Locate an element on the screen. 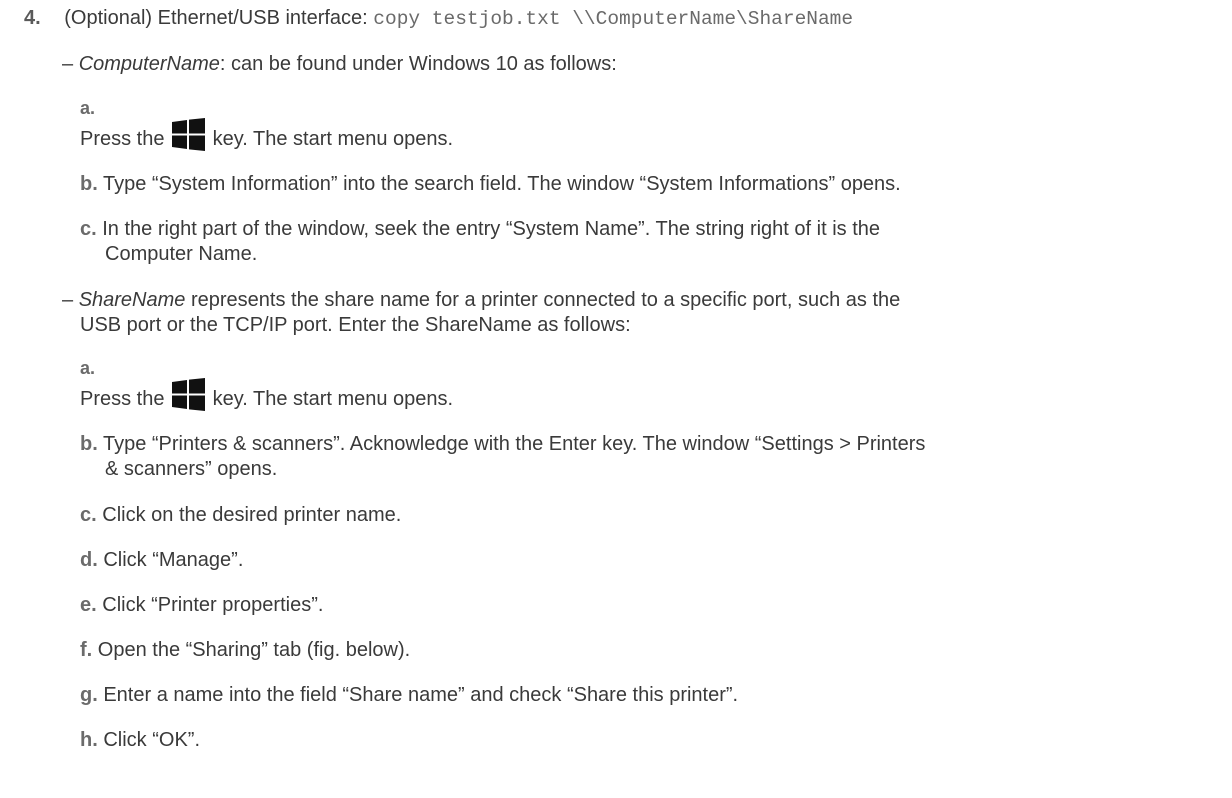  share-name-step-f: f. Open the “Sharing” tab (fig. below). is located at coordinates (245, 650).